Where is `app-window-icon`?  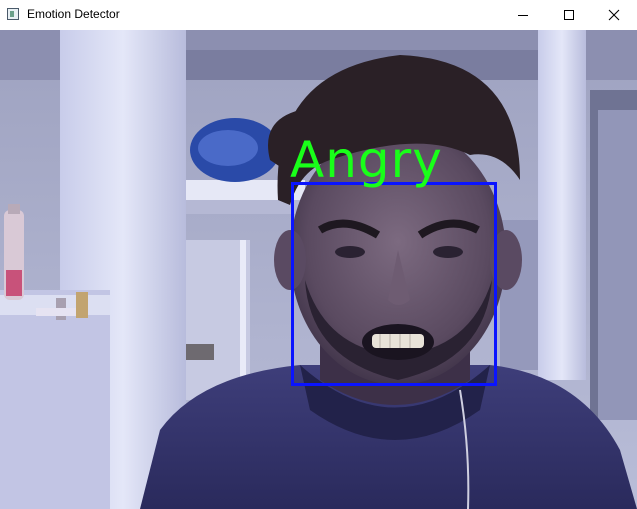
app-window-icon is located at coordinates (13, 14).